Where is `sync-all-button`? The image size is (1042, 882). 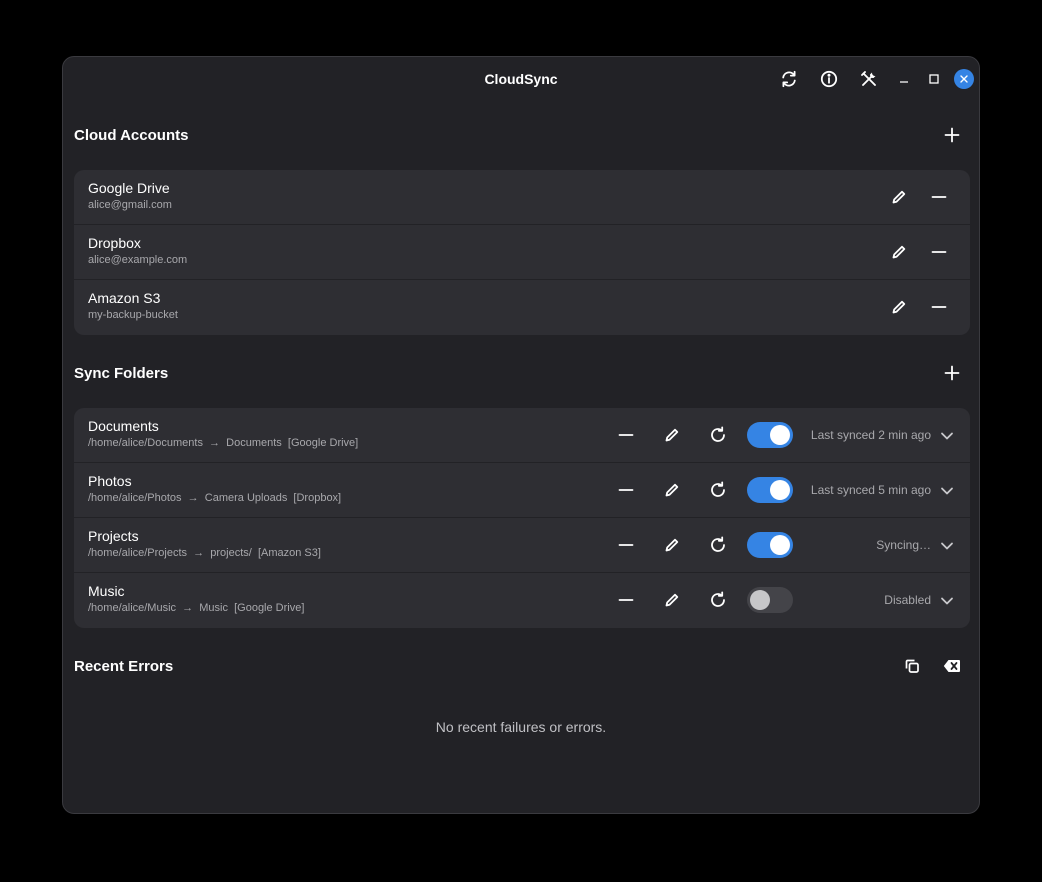 sync-all-button is located at coordinates (789, 79).